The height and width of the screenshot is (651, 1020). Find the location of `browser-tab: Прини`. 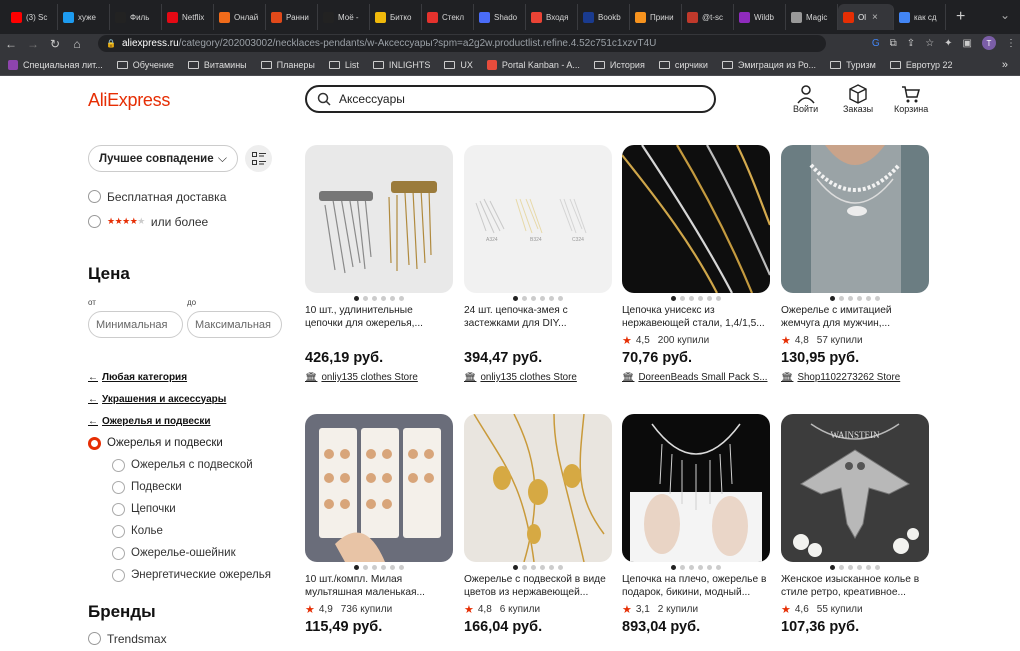

browser-tab: Прини is located at coordinates (656, 17).